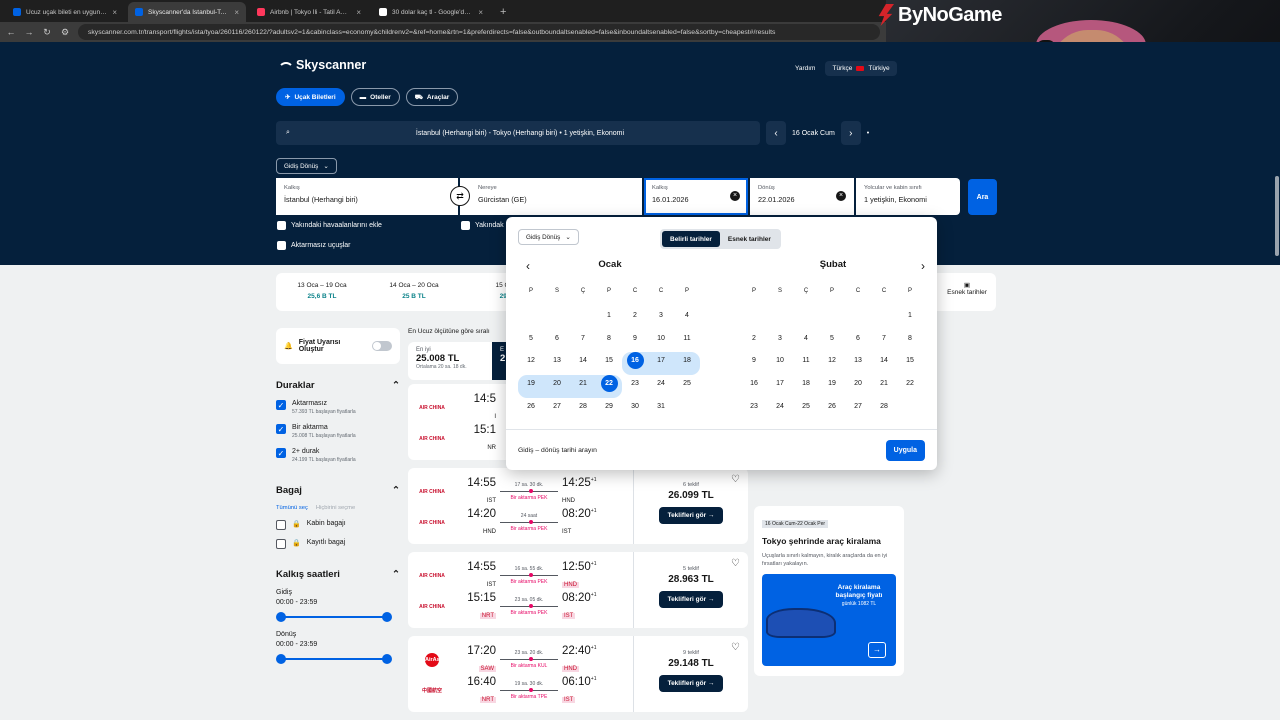 Image resolution: width=1280 pixels, height=720 pixels. What do you see at coordinates (635, 386) in the screenshot?
I see `calendar-day: 23` at bounding box center [635, 386].